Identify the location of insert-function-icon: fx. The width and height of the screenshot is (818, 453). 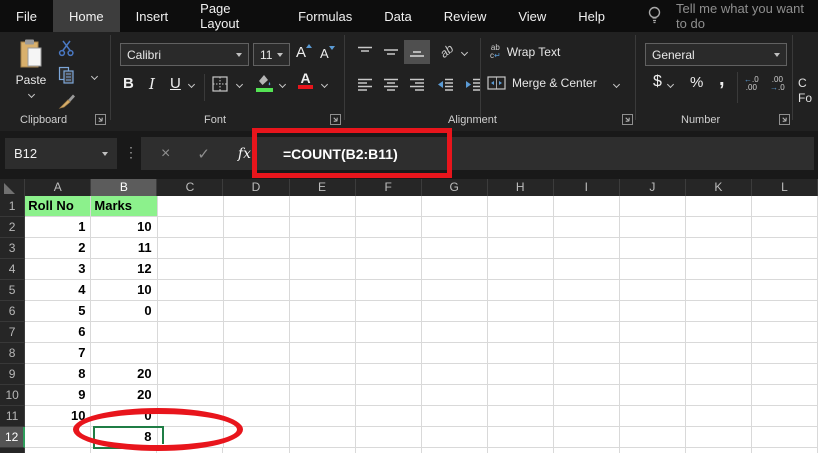
(244, 154).